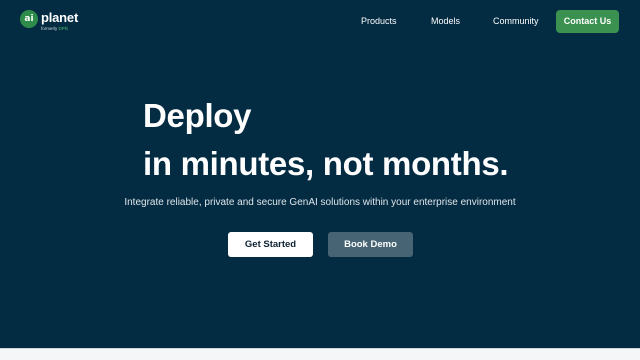 The image size is (640, 360). Describe the element at coordinates (445, 21) in the screenshot. I see `nav-item-models: Models` at that location.